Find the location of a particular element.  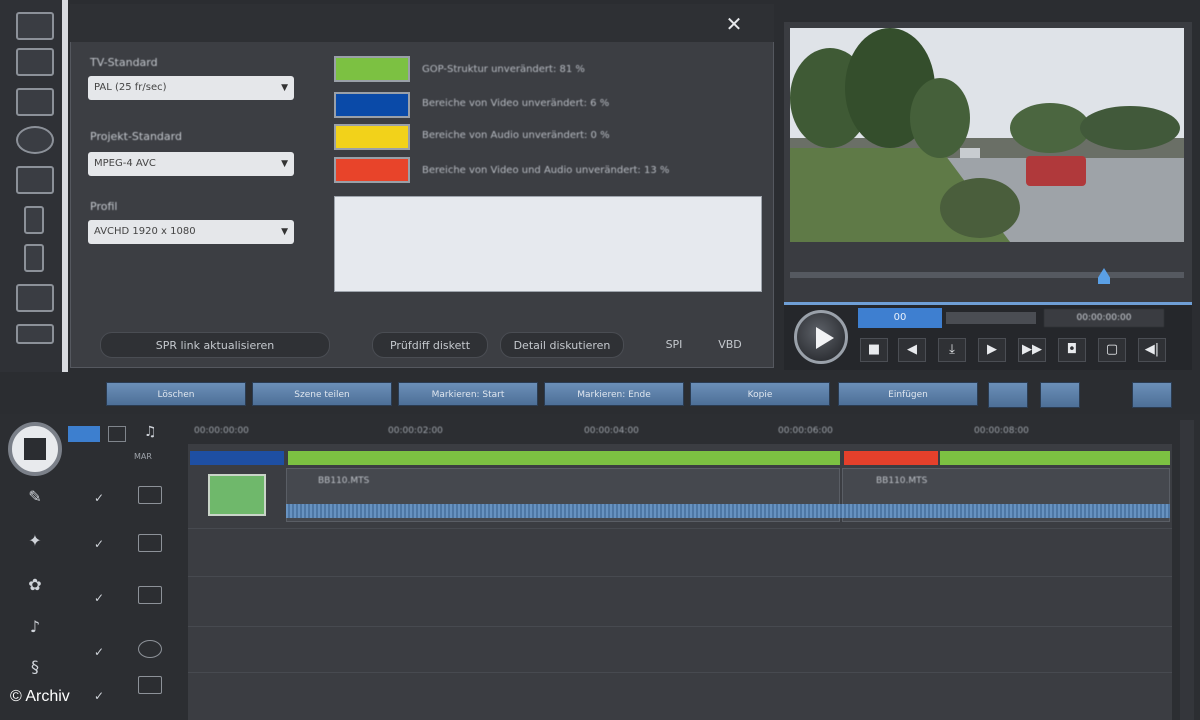

ruler-tick: 00:00:02:00 is located at coordinates (415, 431).